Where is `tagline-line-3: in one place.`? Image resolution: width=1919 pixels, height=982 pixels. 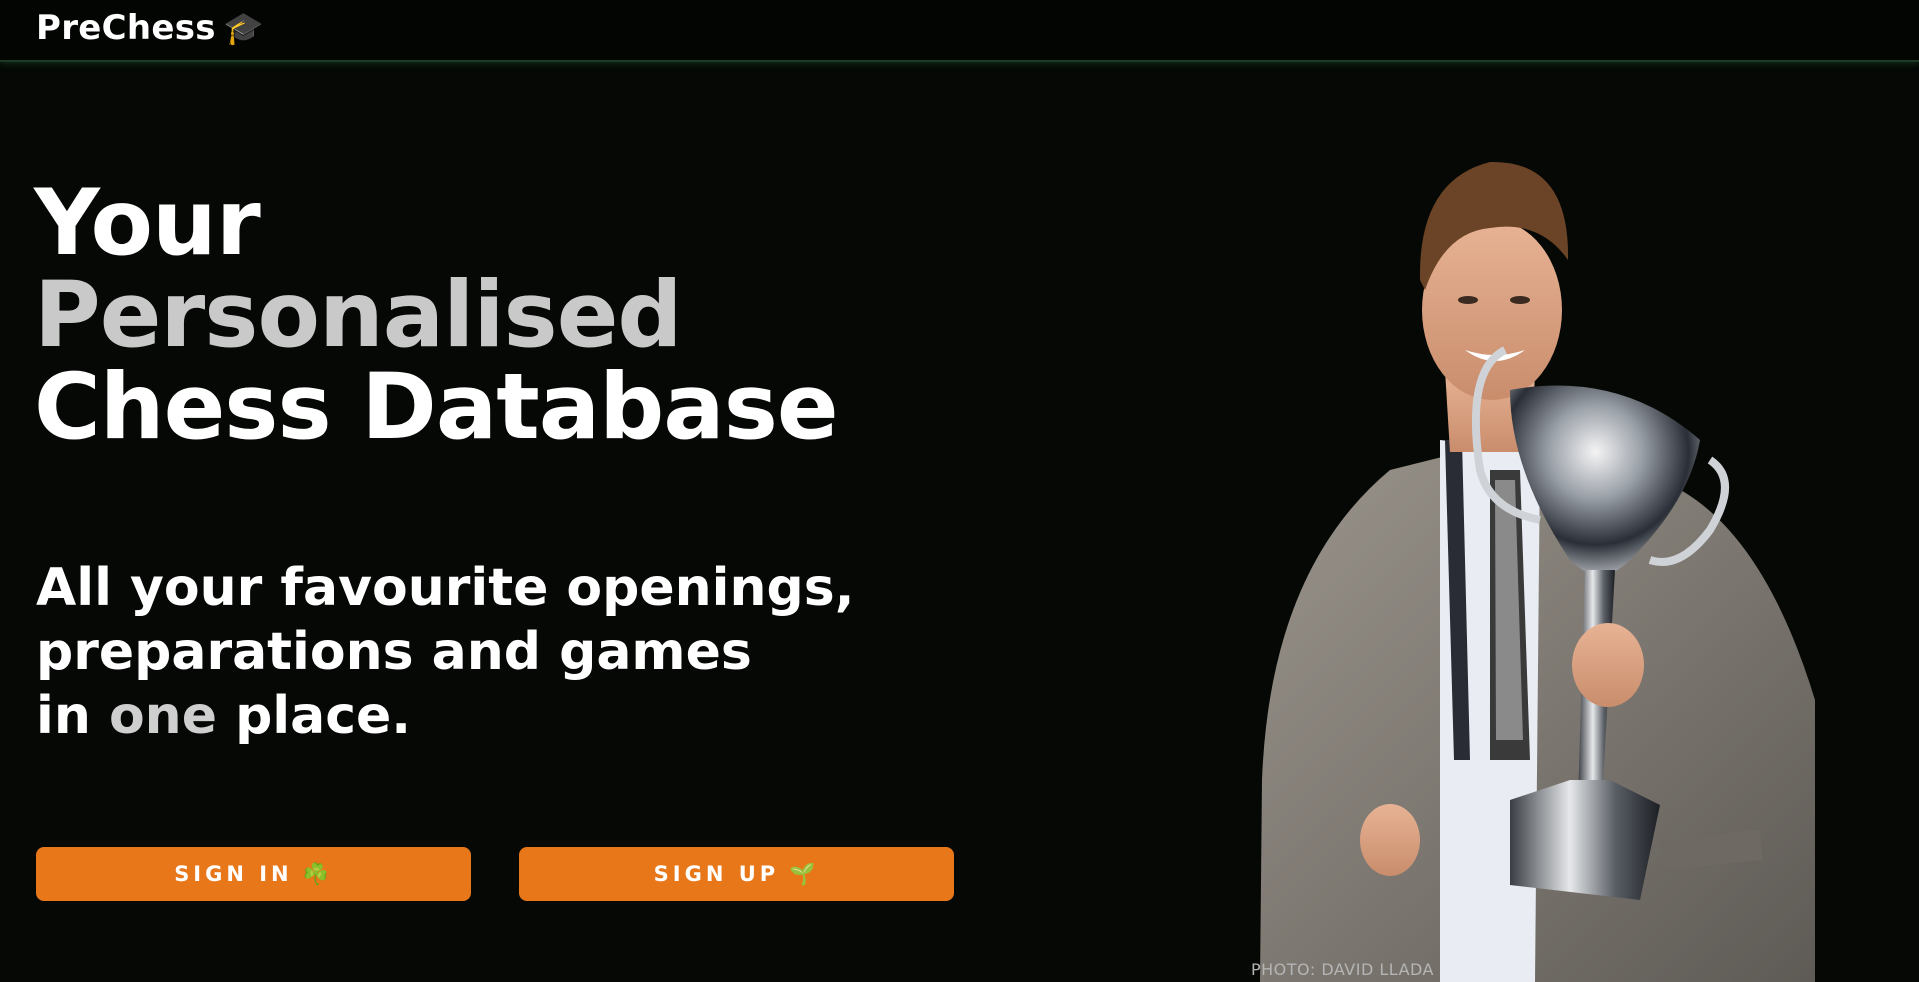 tagline-line-3: in one place. is located at coordinates (445, 716).